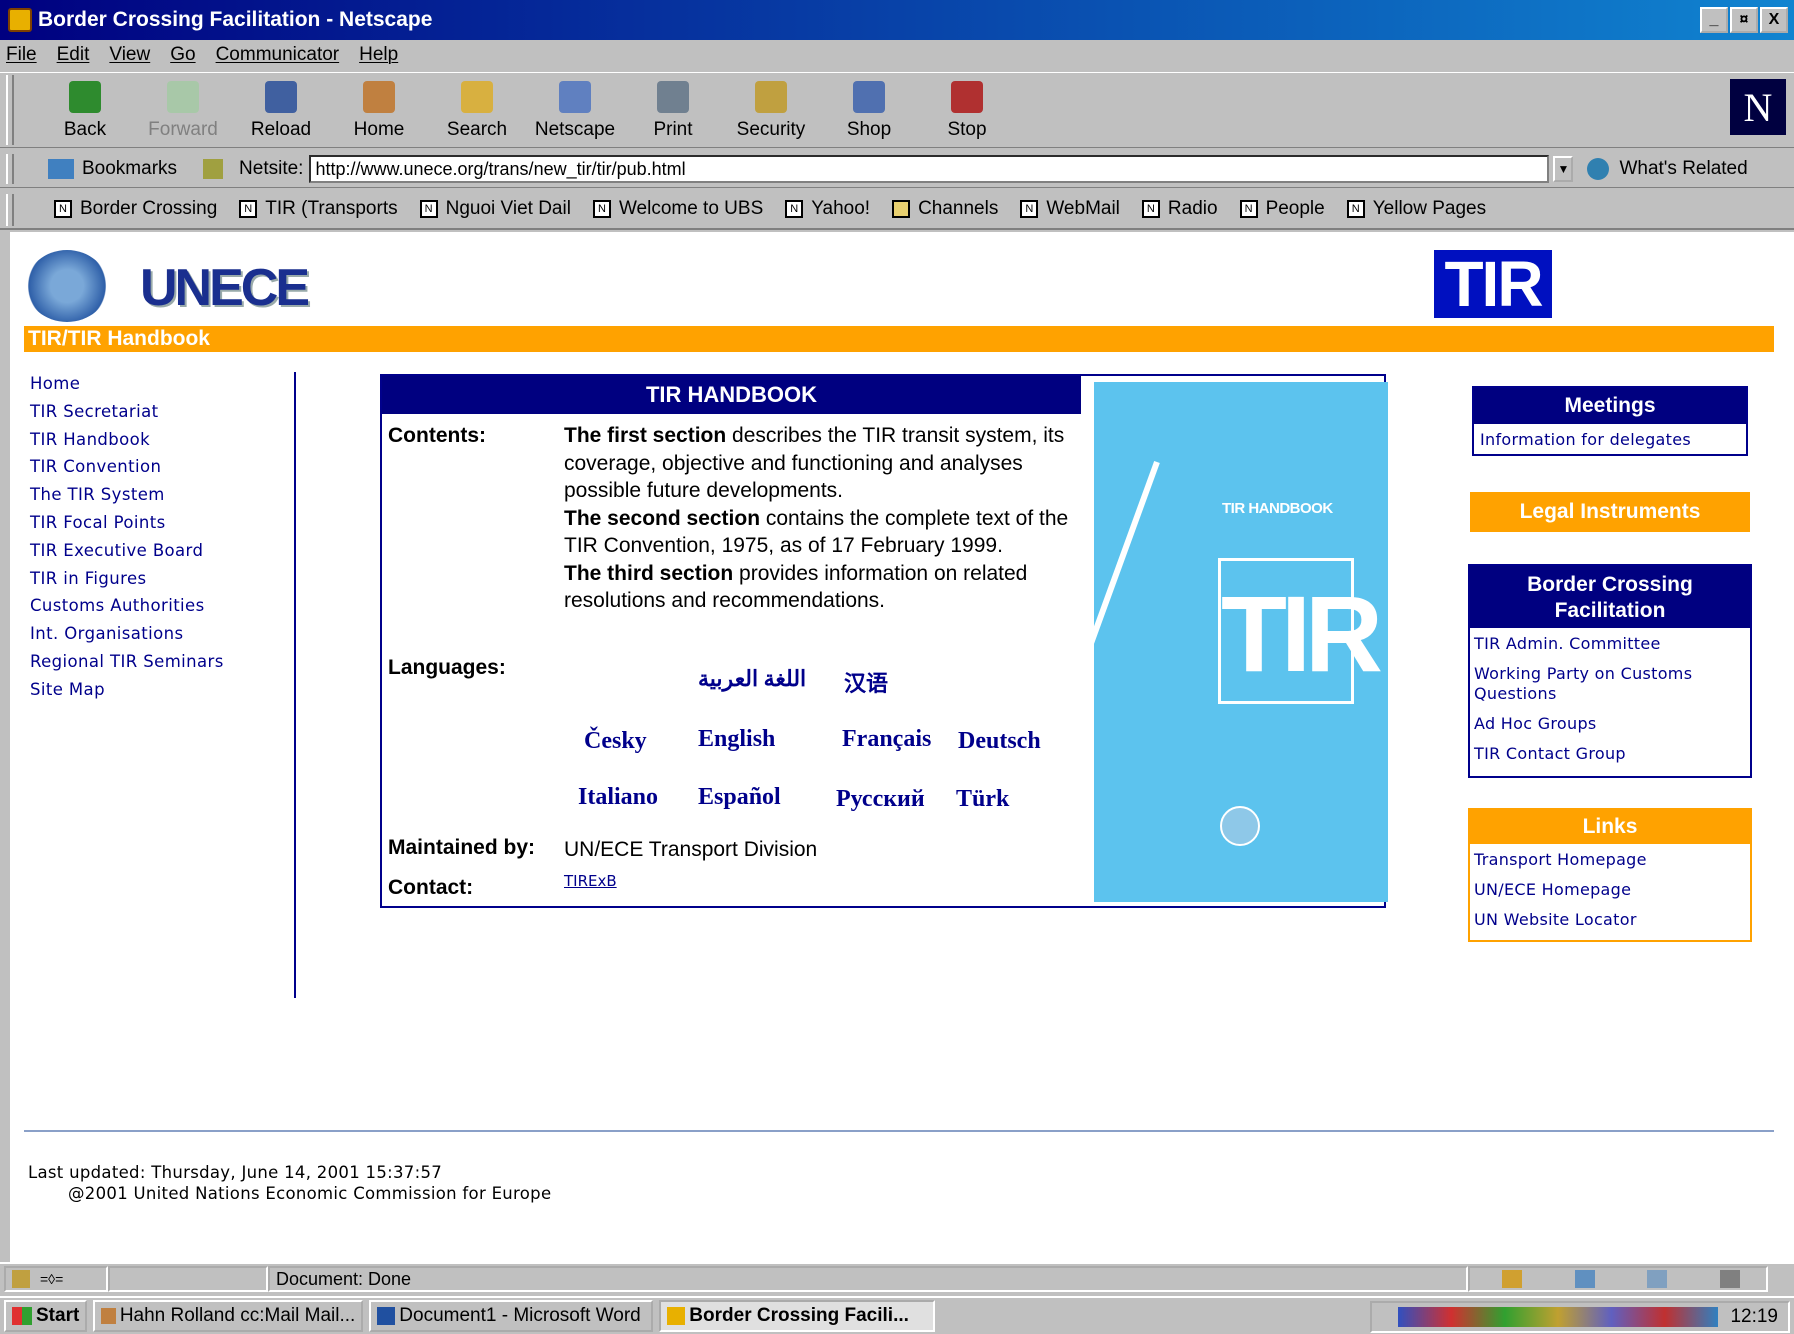 The height and width of the screenshot is (1334, 1794). I want to click on nav-int-organisations: Int. Organisations, so click(127, 634).